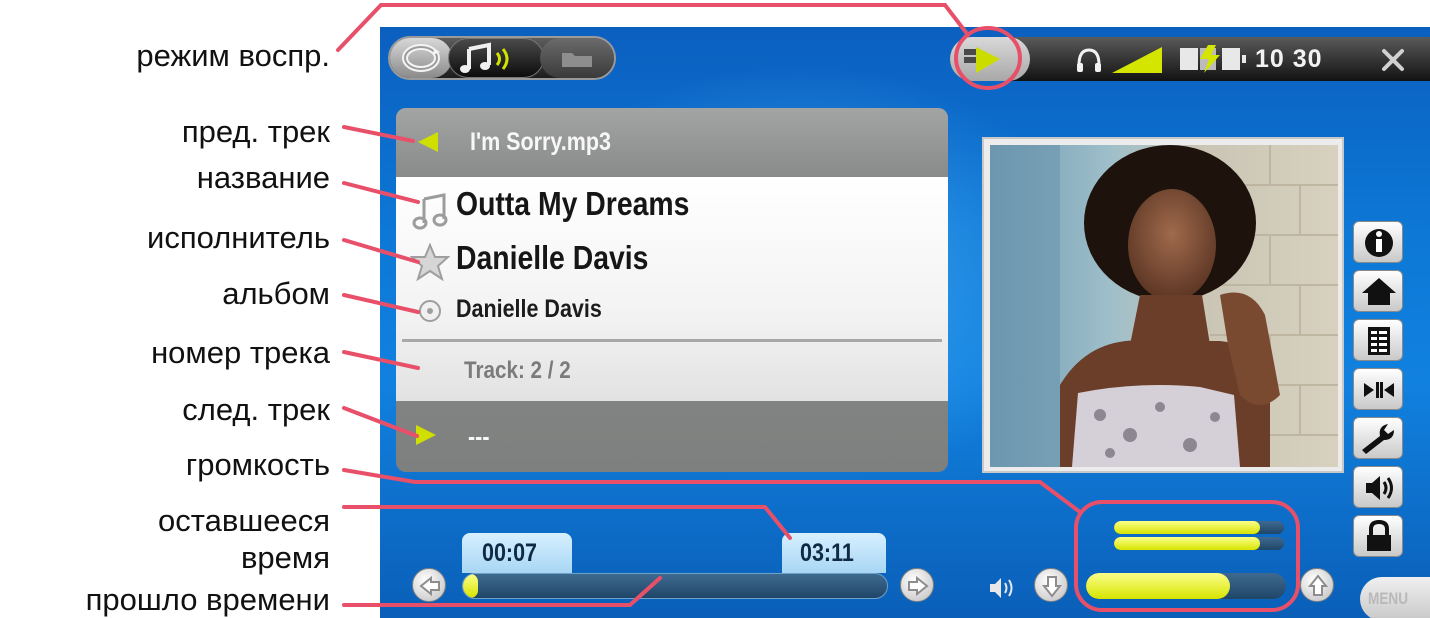 The image size is (1430, 618). What do you see at coordinates (509, 553) in the screenshot?
I see `elapsed-time: 00:07` at bounding box center [509, 553].